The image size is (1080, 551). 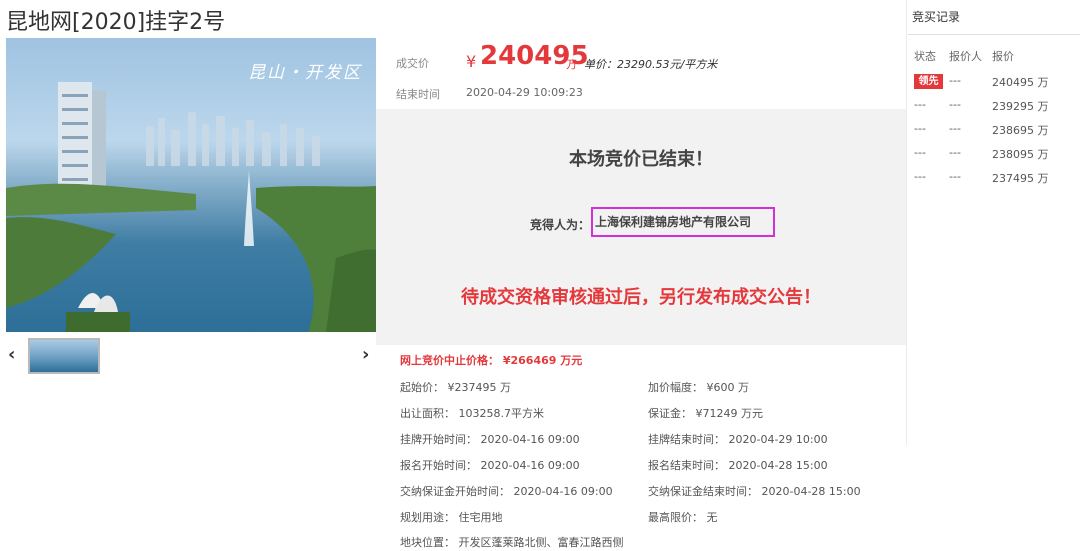 I want to click on record-price: 238695 万, so click(x=1020, y=130).